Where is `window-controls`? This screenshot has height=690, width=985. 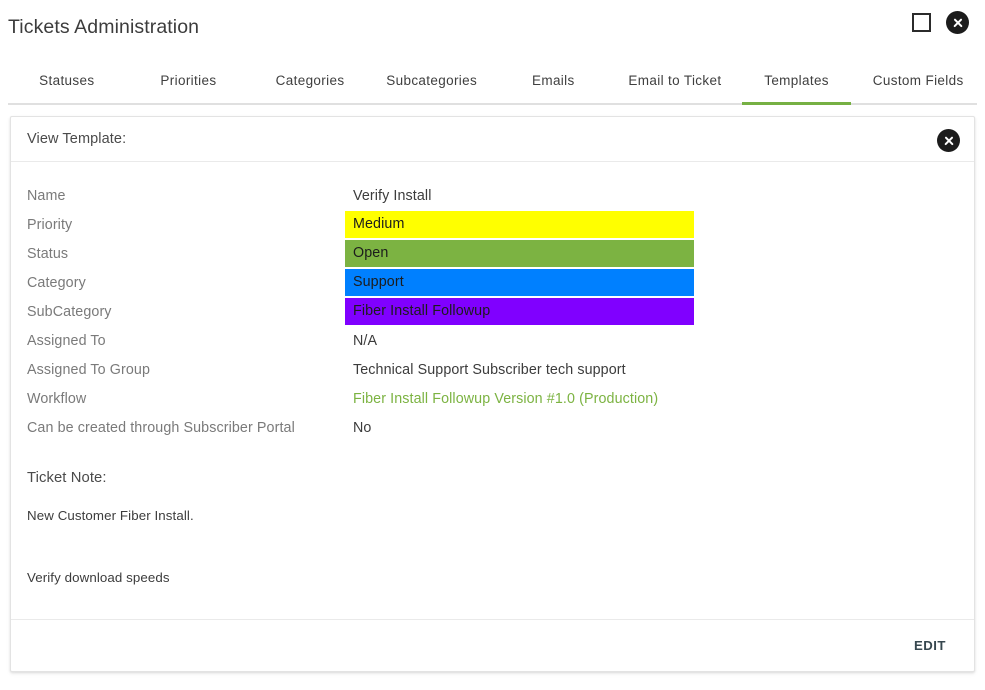
window-controls is located at coordinates (940, 22).